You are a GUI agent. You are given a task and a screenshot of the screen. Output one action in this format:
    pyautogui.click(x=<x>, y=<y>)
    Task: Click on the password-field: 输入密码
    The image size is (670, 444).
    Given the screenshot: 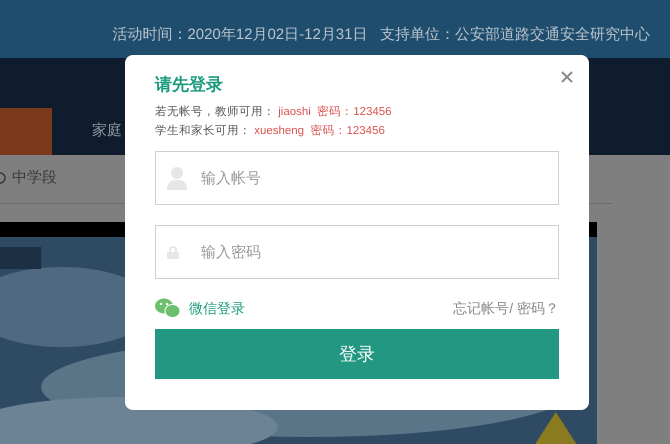 What is the action you would take?
    pyautogui.click(x=357, y=252)
    